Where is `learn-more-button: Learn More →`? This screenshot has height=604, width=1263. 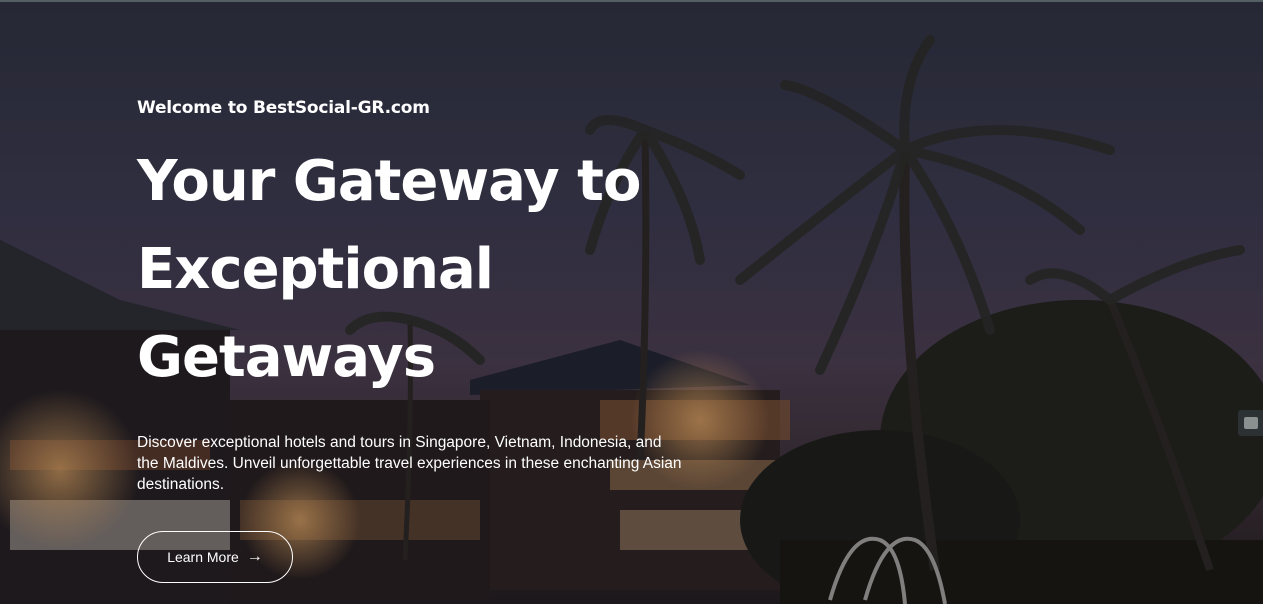
learn-more-button: Learn More → is located at coordinates (215, 557).